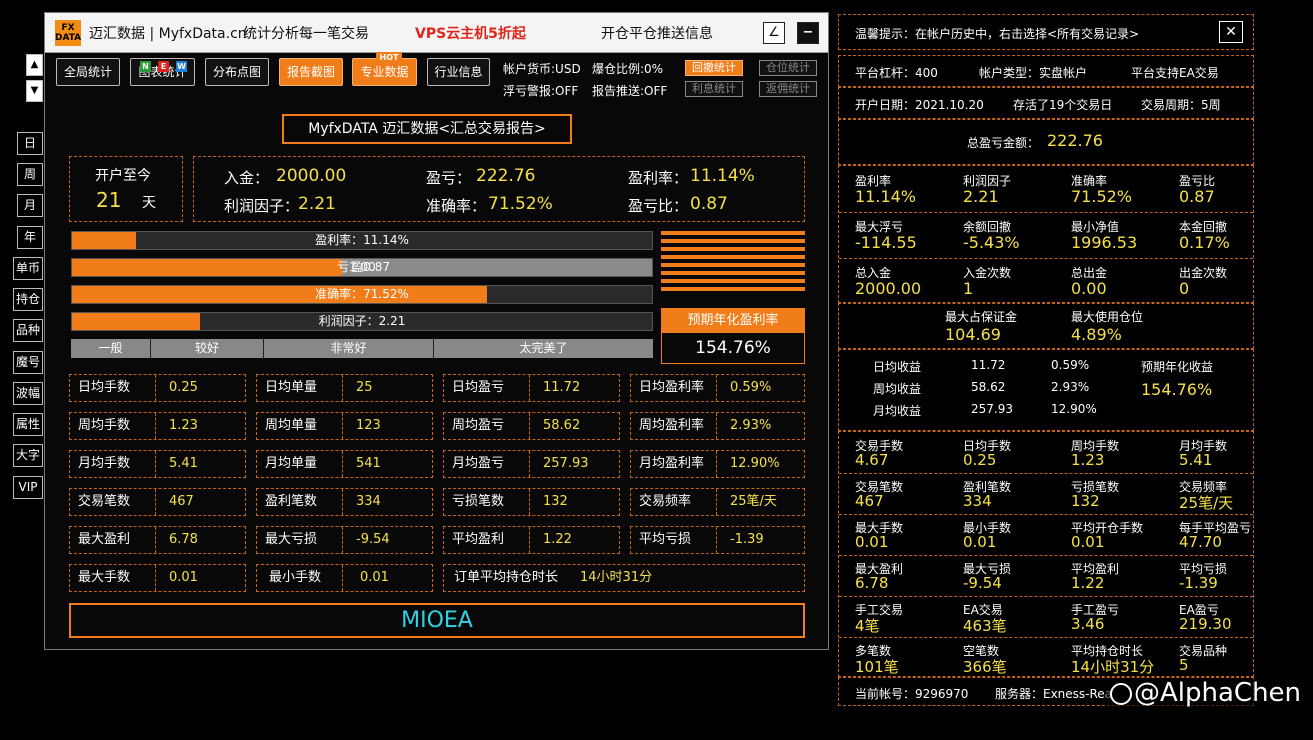 The width and height of the screenshot is (1313, 740). Describe the element at coordinates (1218, 693) in the screenshot. I see `watermark-text: @AlphaChen` at that location.